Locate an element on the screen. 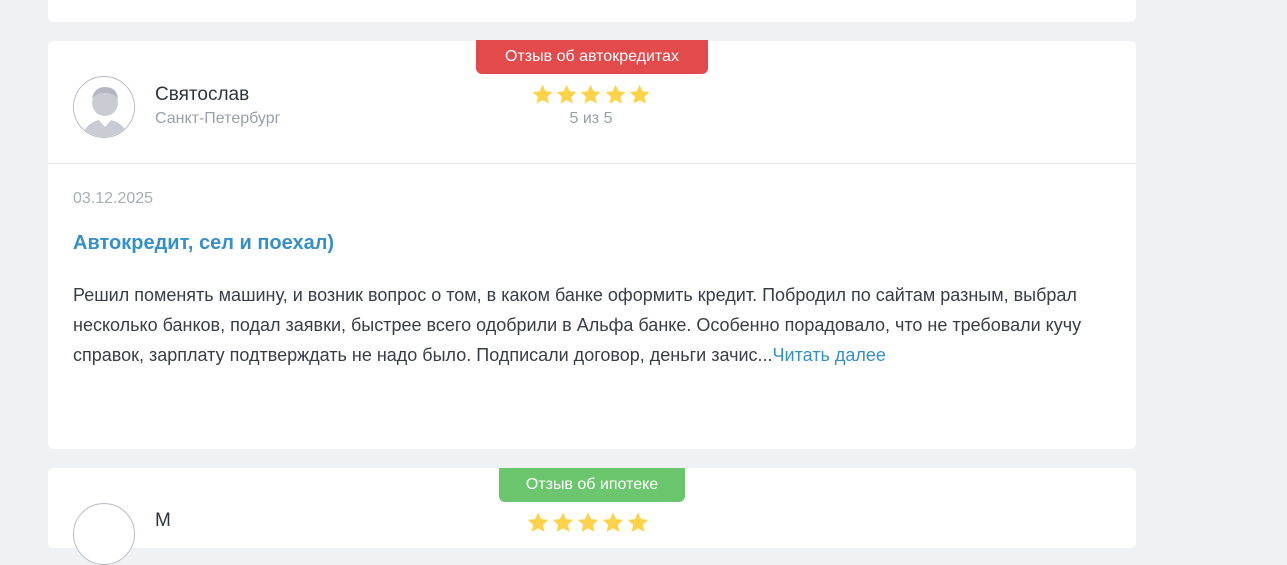 The height and width of the screenshot is (565, 1287). author-city: Санкт-Петербург is located at coordinates (218, 118).